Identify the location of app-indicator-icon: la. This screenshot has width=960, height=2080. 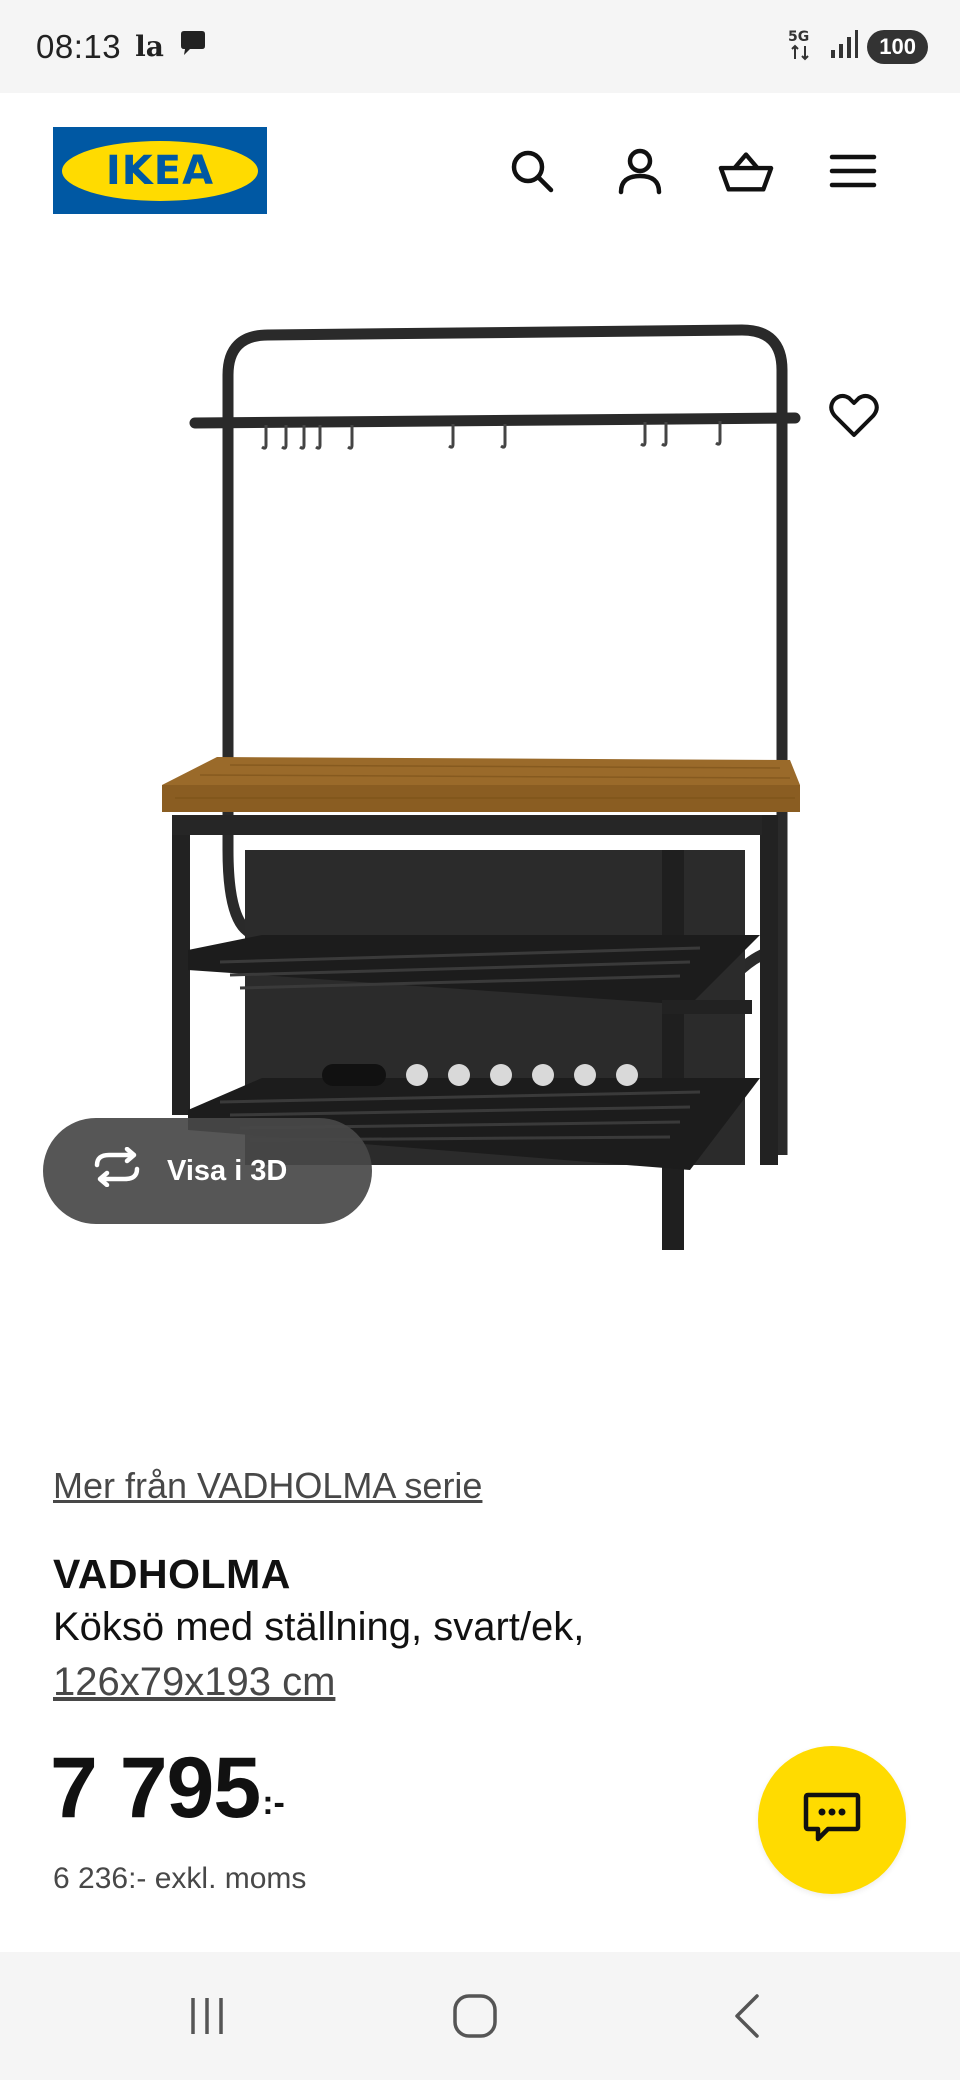
(149, 46).